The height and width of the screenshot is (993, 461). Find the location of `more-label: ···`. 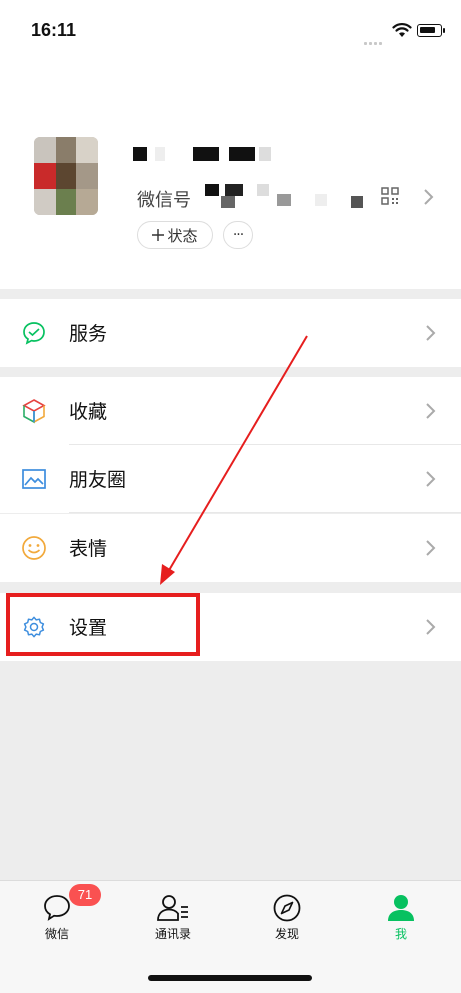

more-label: ··· is located at coordinates (238, 235).